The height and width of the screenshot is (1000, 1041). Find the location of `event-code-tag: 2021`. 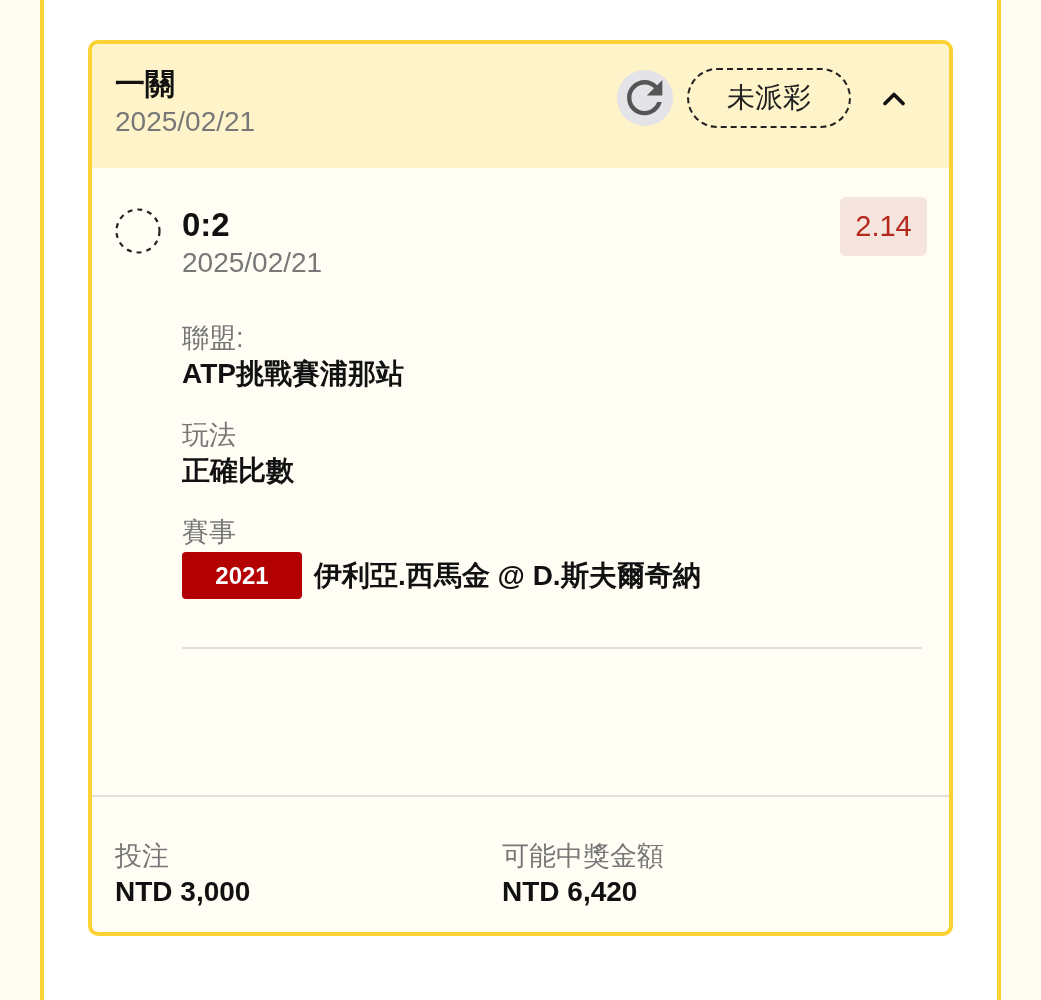

event-code-tag: 2021 is located at coordinates (242, 575).